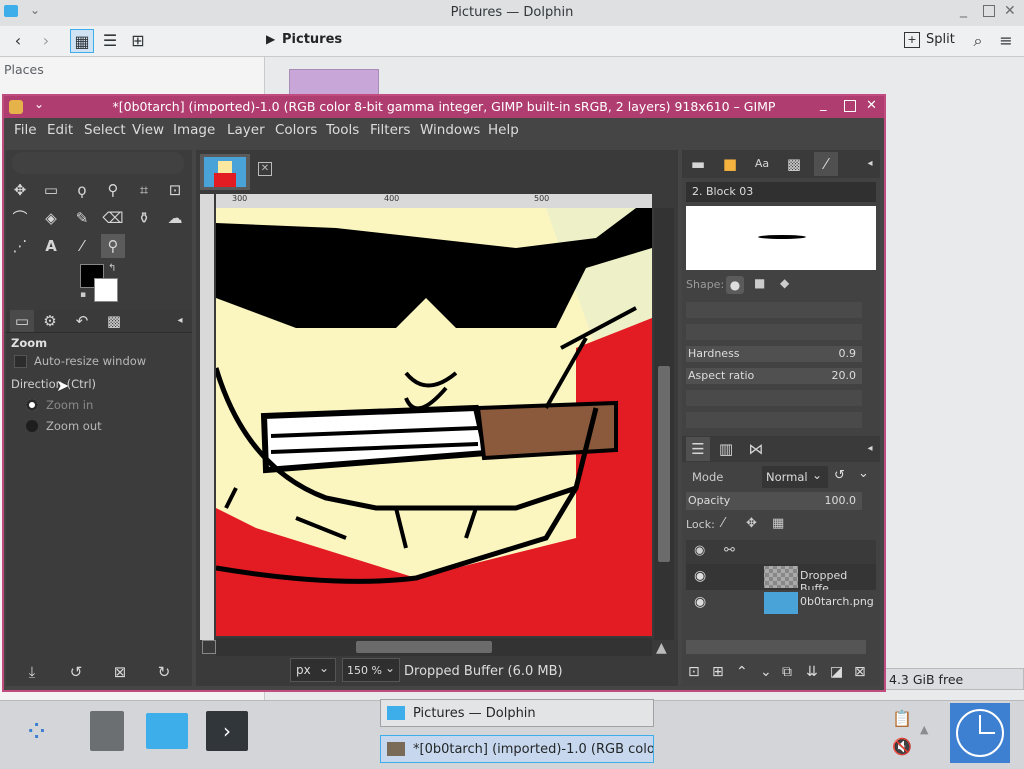 The image size is (1024, 769). I want to click on forward-icon: ›, so click(46, 41).